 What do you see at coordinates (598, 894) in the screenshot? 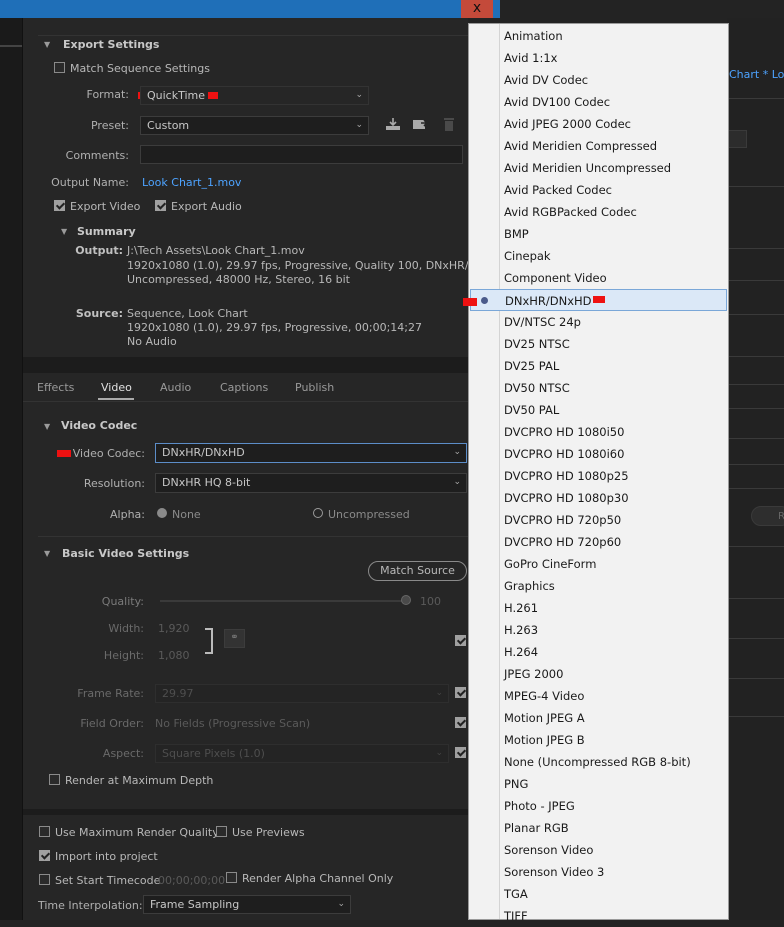
I see `codec-menu-item: TGA` at bounding box center [598, 894].